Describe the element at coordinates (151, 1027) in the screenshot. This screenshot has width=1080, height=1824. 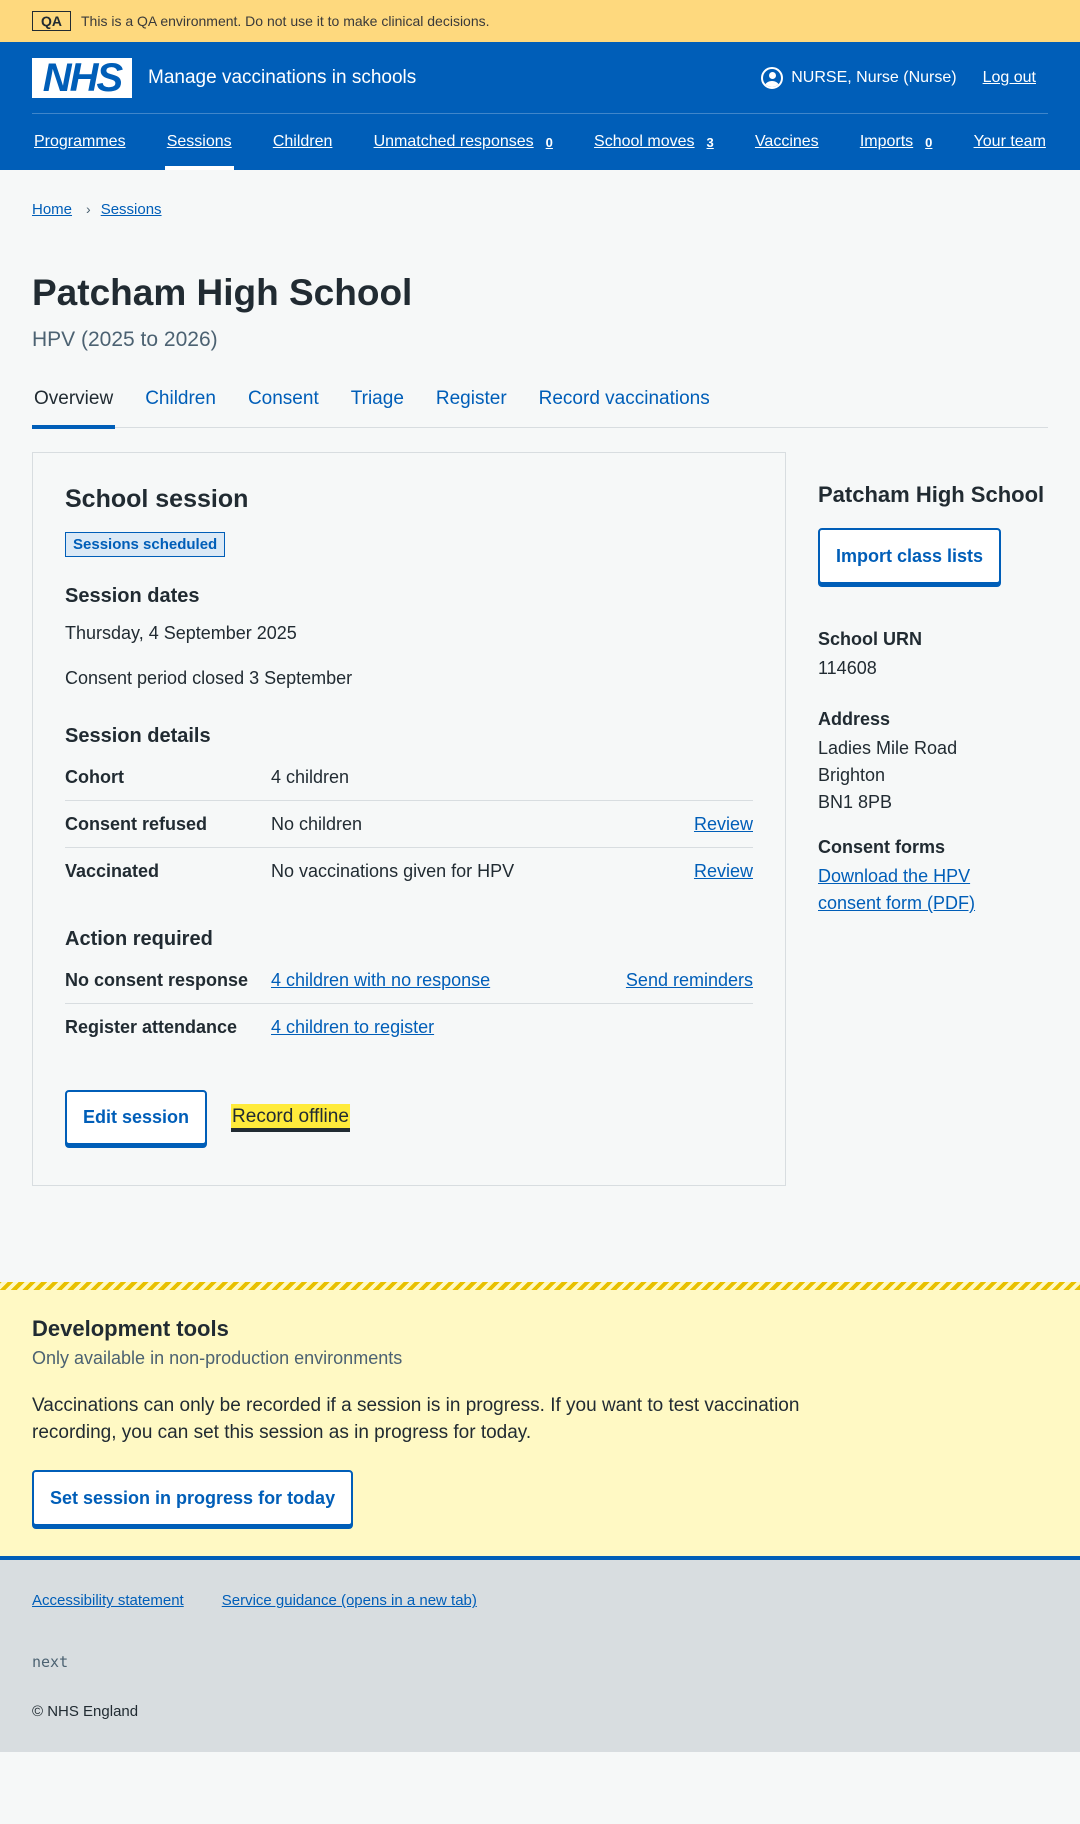
I see `summary-key: Register attendance` at that location.